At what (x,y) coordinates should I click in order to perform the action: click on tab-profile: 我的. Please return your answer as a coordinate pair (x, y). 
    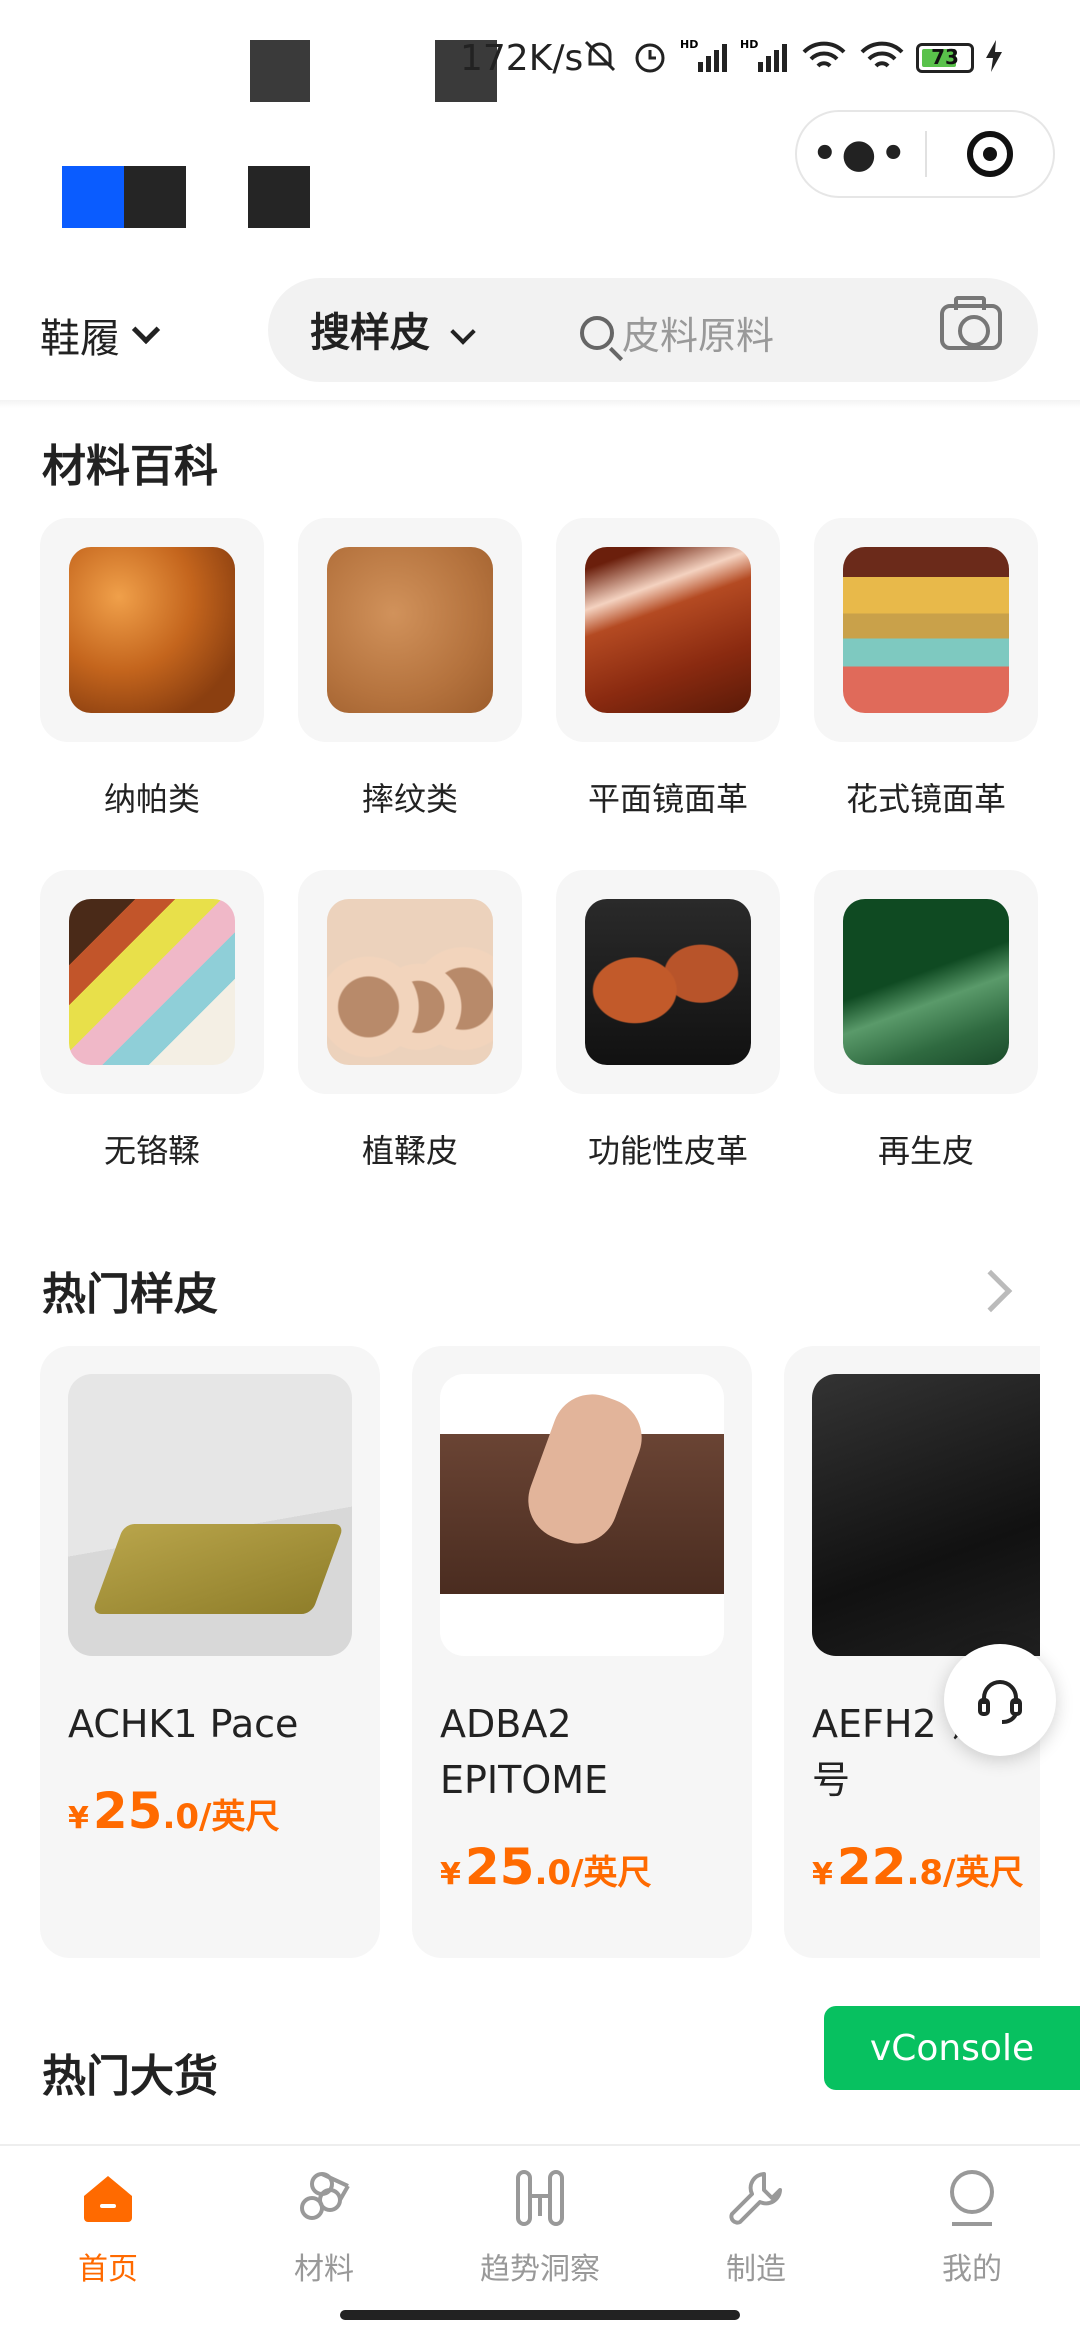
    Looking at the image, I should click on (972, 2227).